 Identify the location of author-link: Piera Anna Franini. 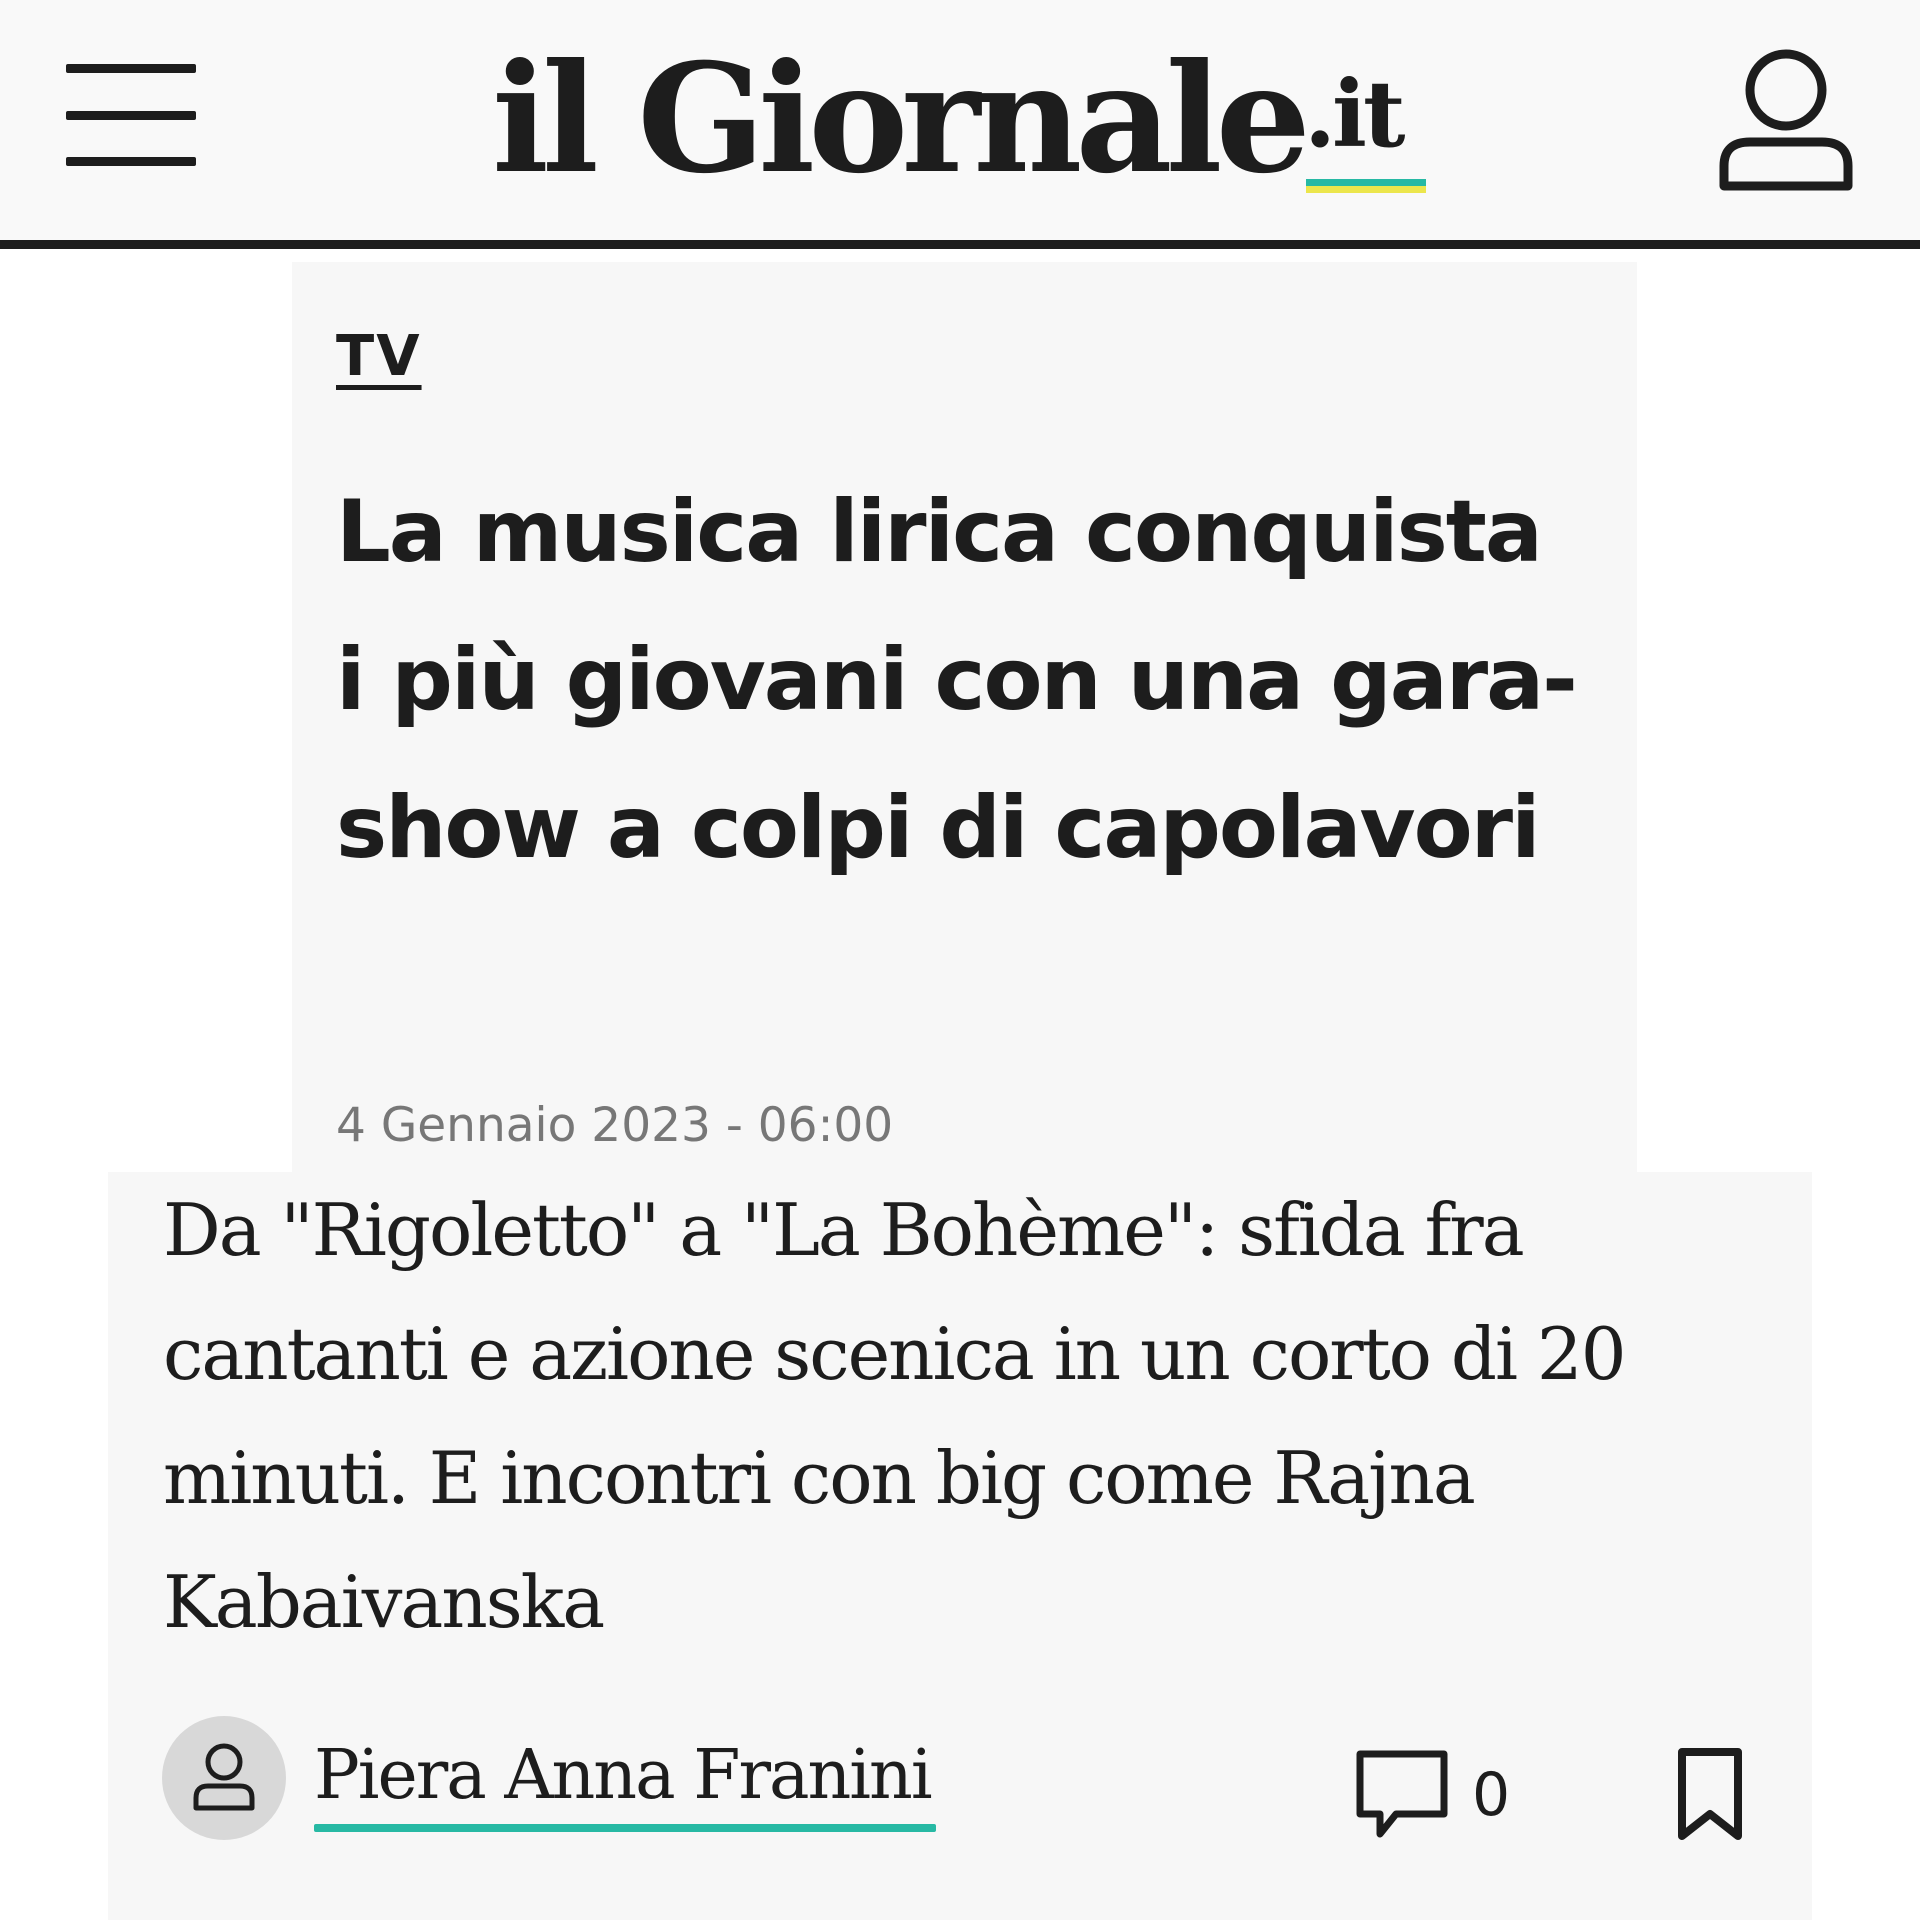
(623, 1776).